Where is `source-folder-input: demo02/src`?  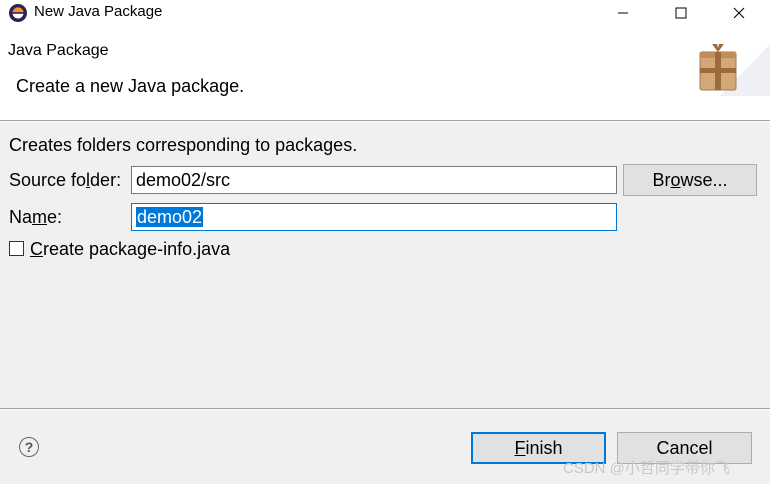
source-folder-input: demo02/src is located at coordinates (374, 180).